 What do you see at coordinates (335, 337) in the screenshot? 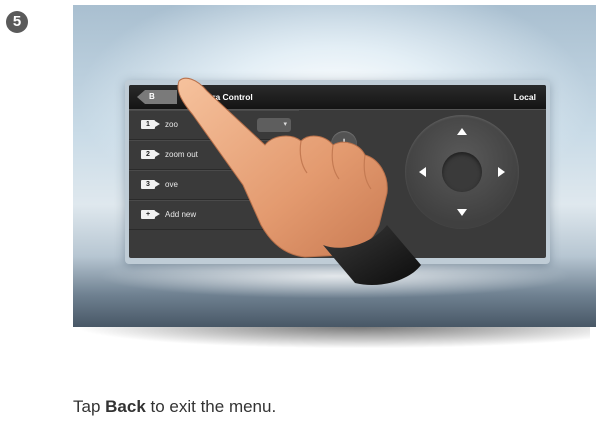
I see `screenshot-shadow` at bounding box center [335, 337].